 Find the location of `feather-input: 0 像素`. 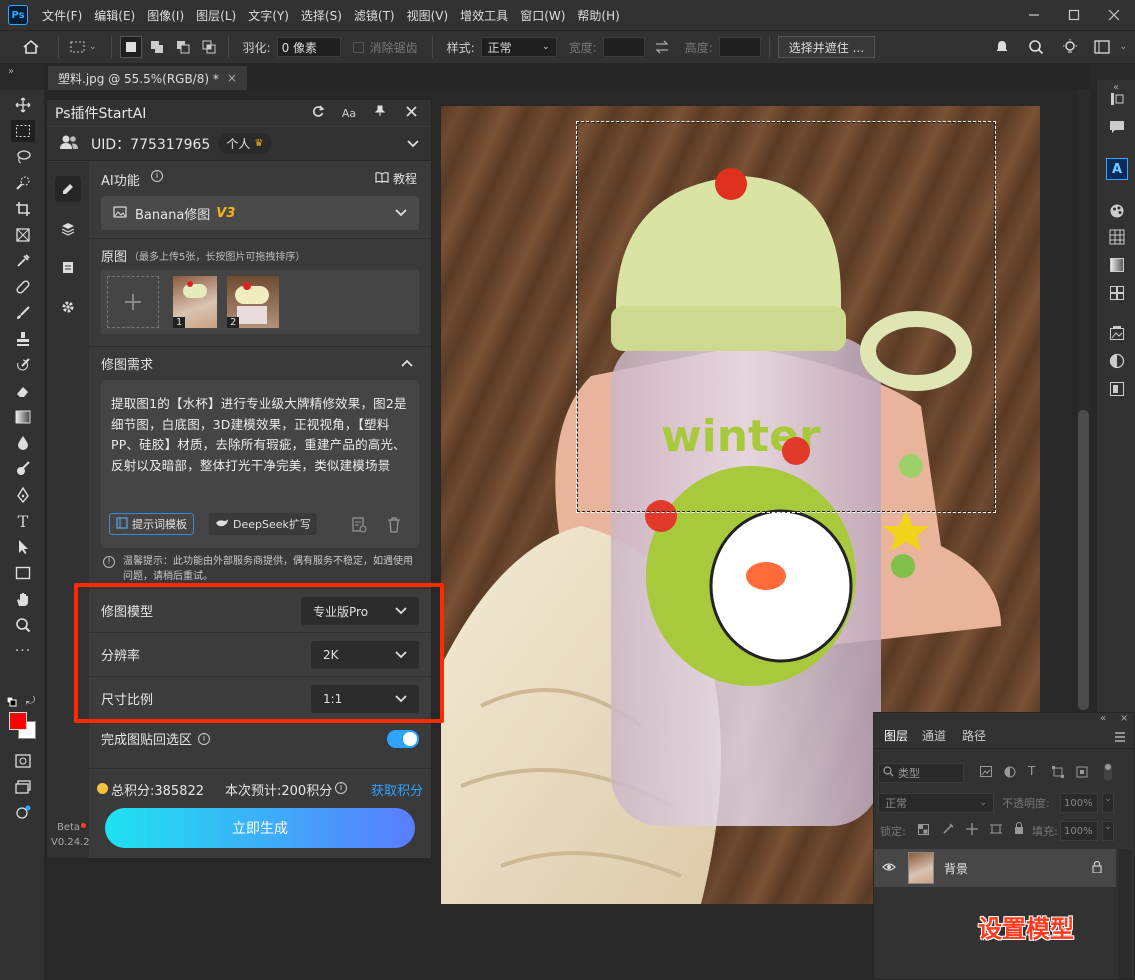

feather-input: 0 像素 is located at coordinates (308, 47).